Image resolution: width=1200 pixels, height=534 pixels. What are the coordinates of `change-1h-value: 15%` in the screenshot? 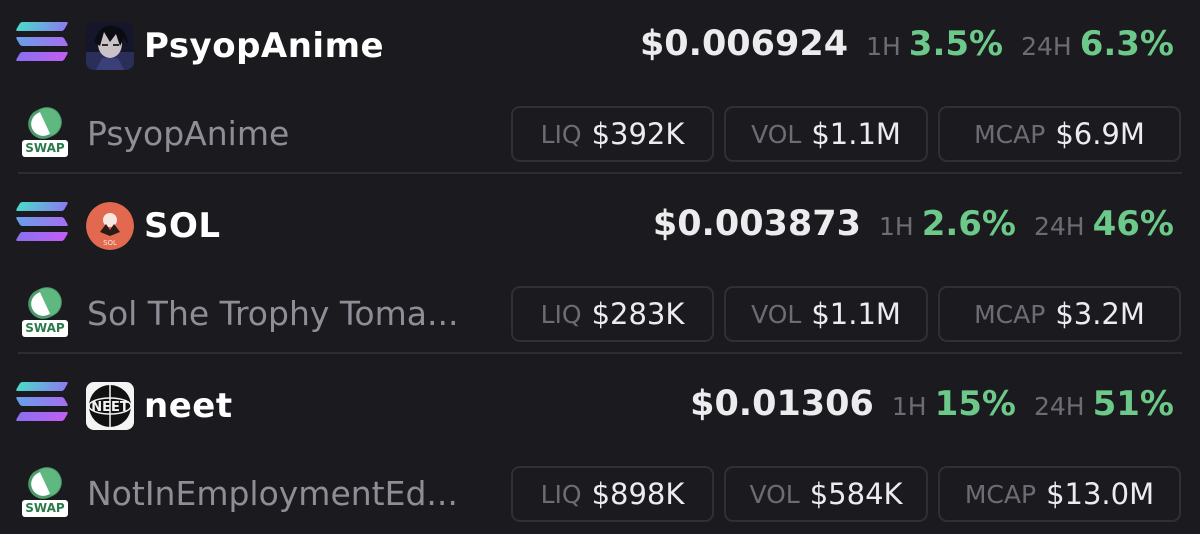 It's located at (975, 404).